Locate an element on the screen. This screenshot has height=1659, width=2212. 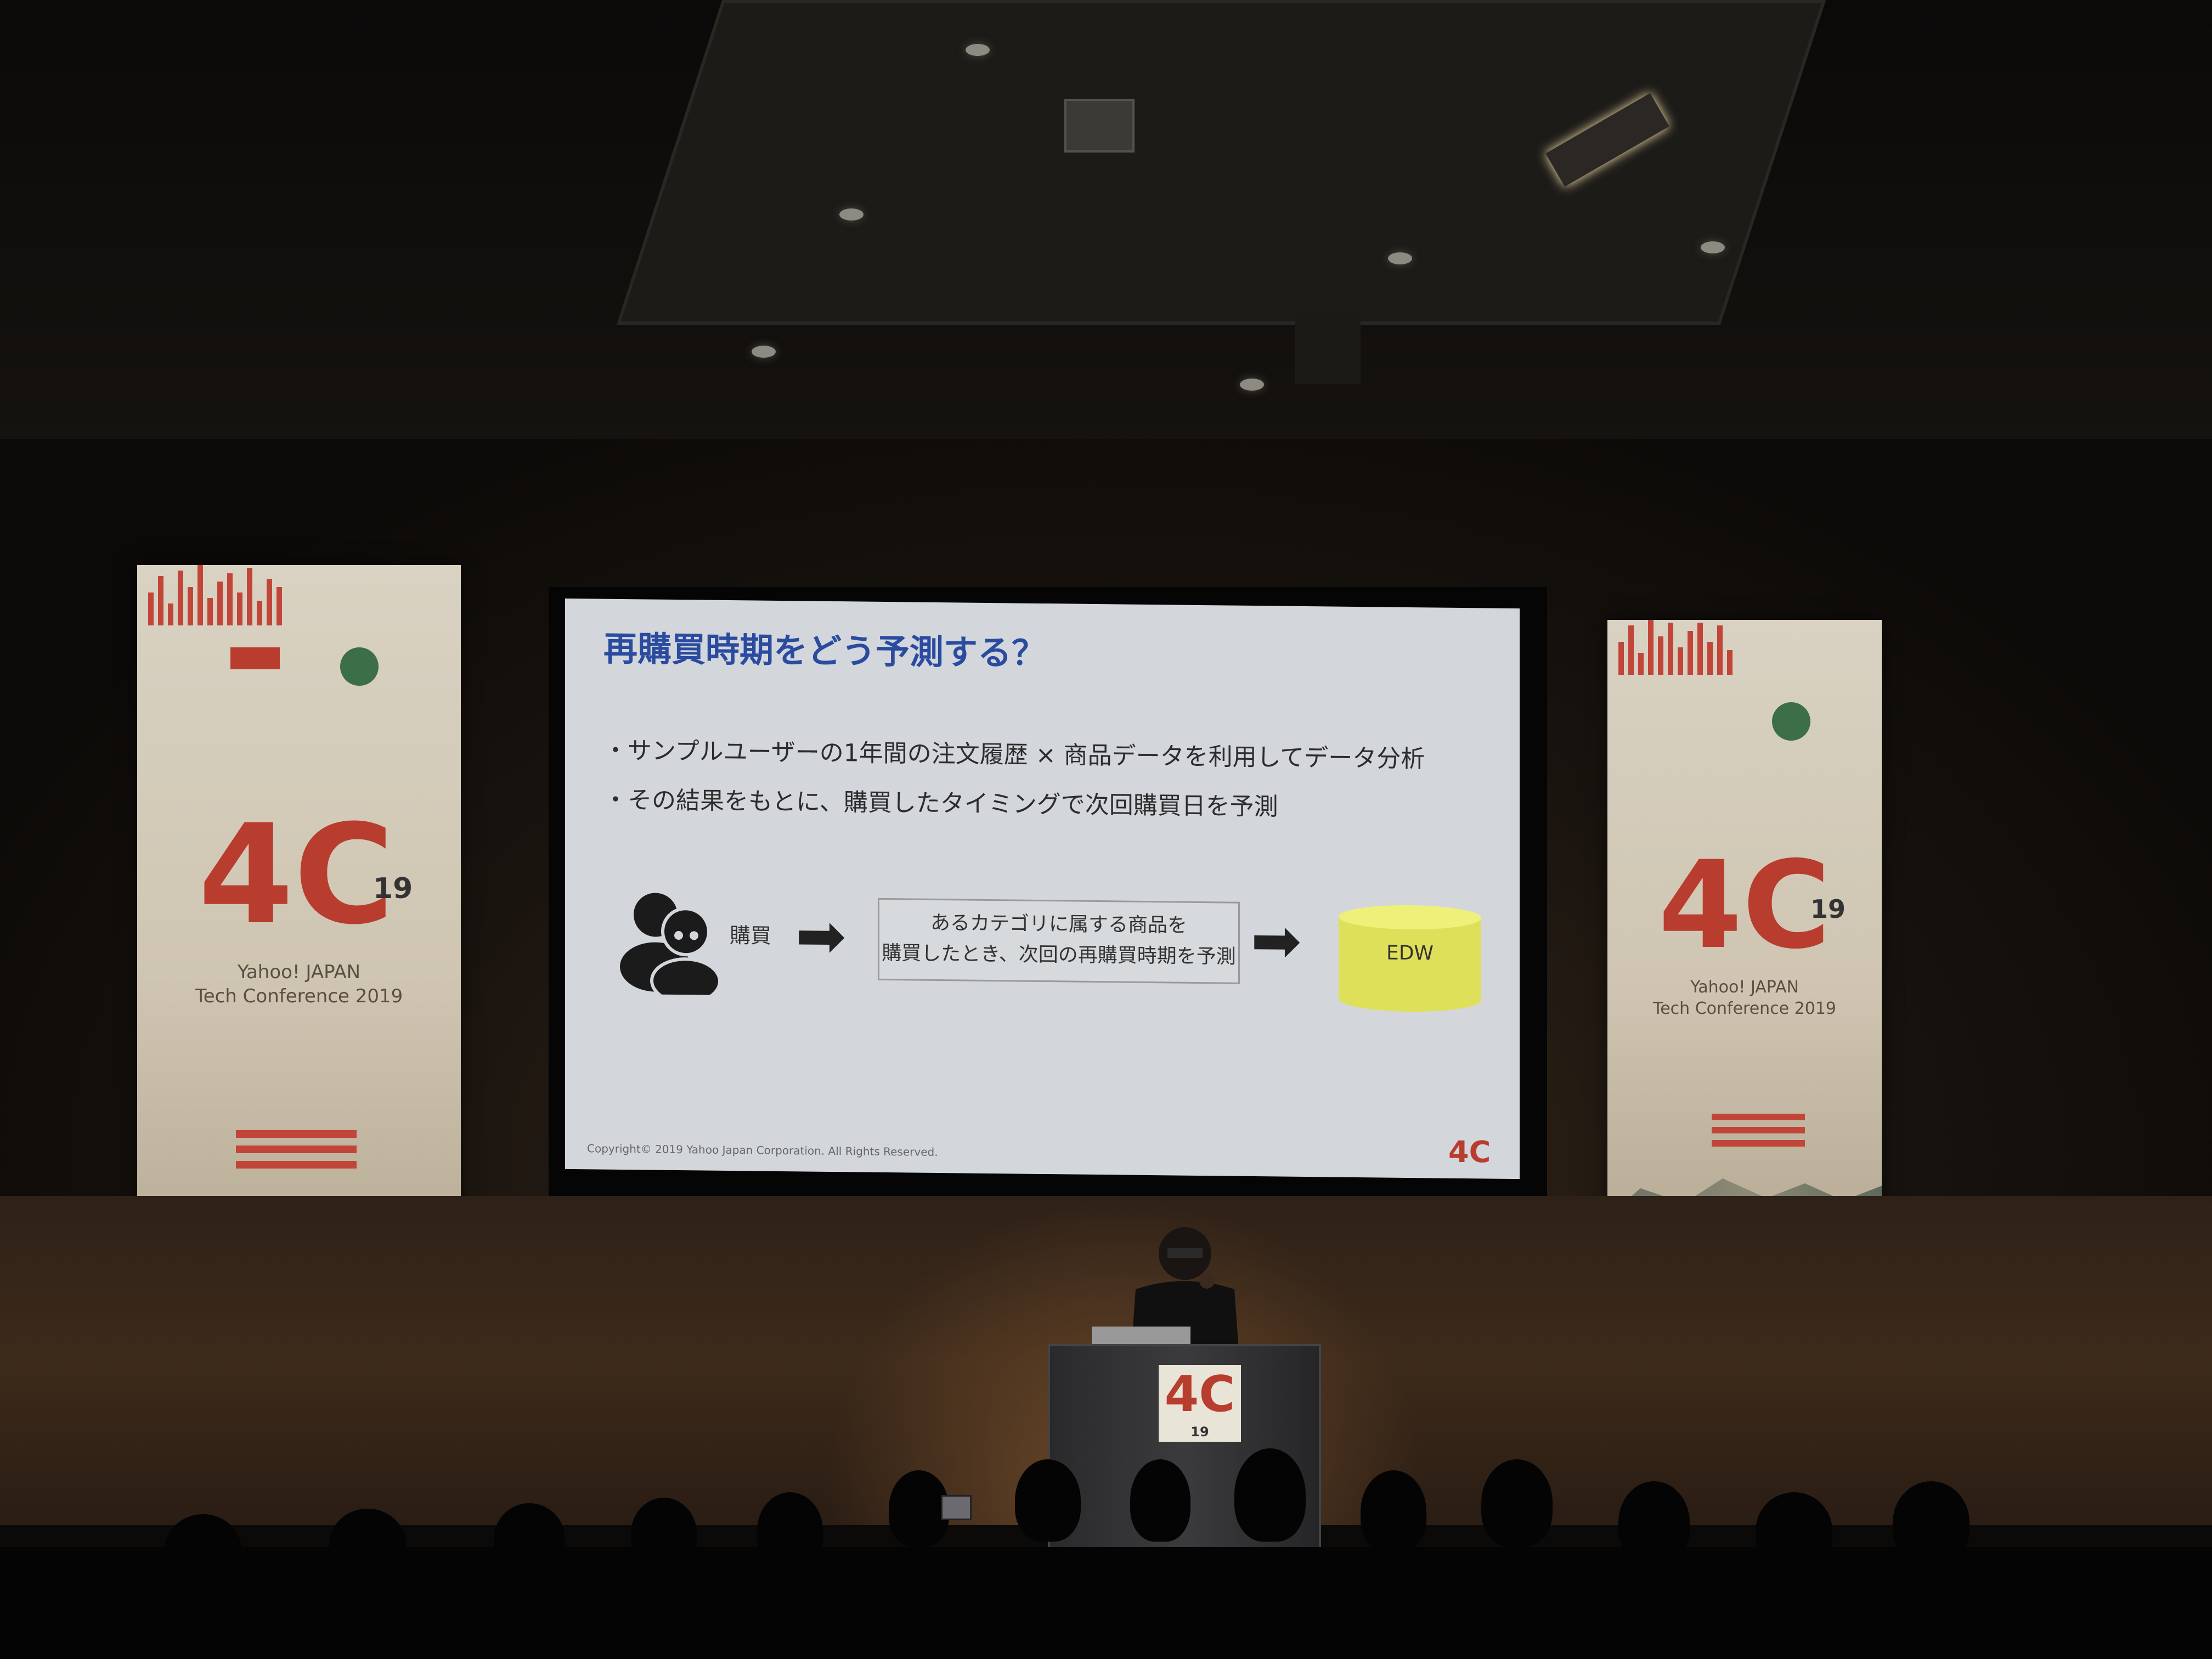
slide-bullet: ・その結果をもとに、購買したタイミングで次回購買日を予測 is located at coordinates (940, 804).